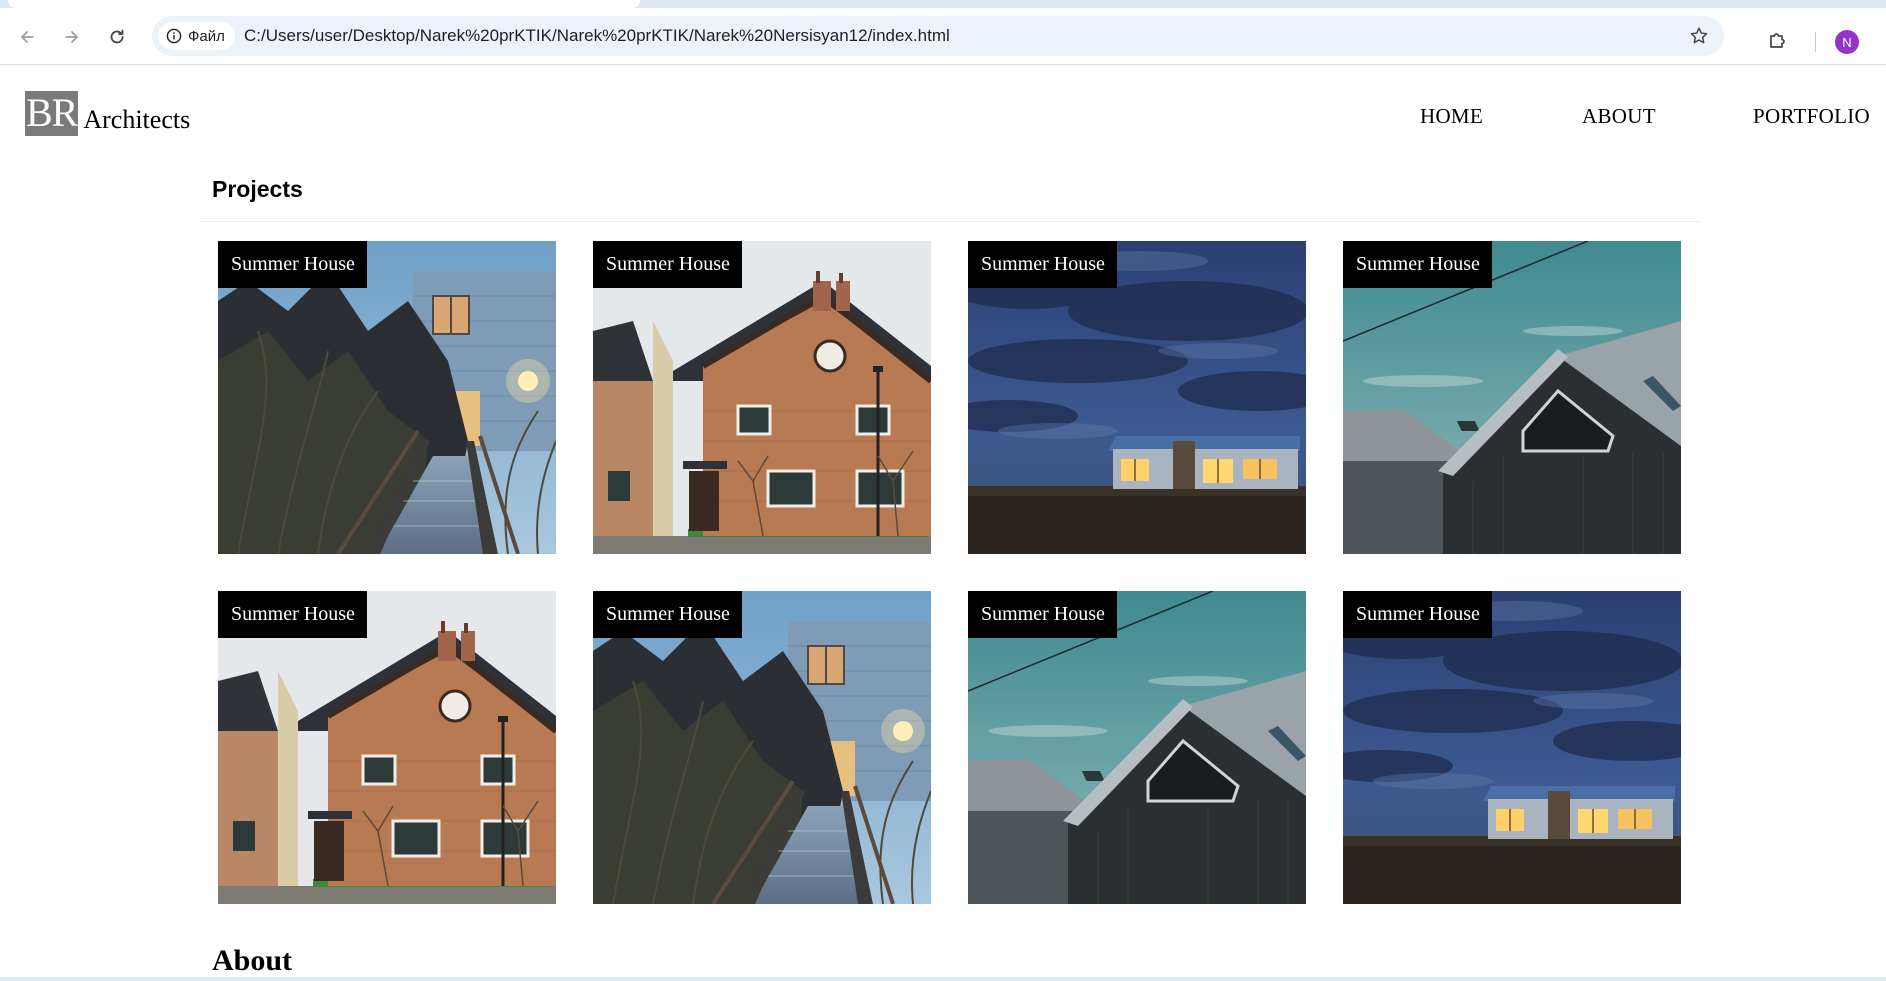 This screenshot has height=981, width=1886. I want to click on logo-mark: BR, so click(51, 113).